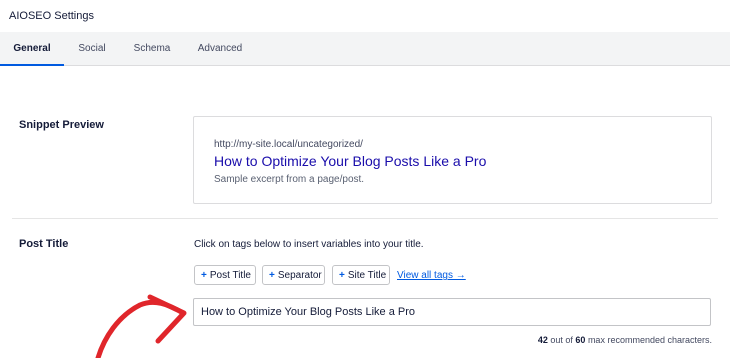 The height and width of the screenshot is (358, 730). Describe the element at coordinates (452, 312) in the screenshot. I see `post-title-input` at that location.